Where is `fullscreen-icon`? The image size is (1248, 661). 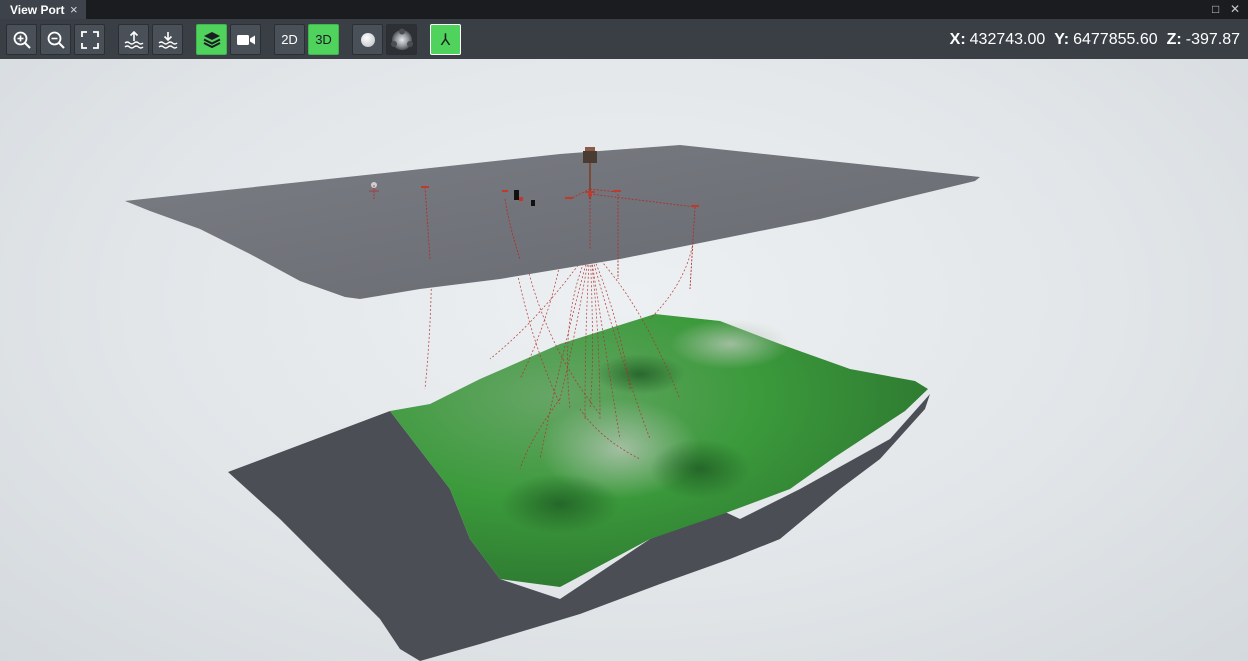 fullscreen-icon is located at coordinates (89, 39).